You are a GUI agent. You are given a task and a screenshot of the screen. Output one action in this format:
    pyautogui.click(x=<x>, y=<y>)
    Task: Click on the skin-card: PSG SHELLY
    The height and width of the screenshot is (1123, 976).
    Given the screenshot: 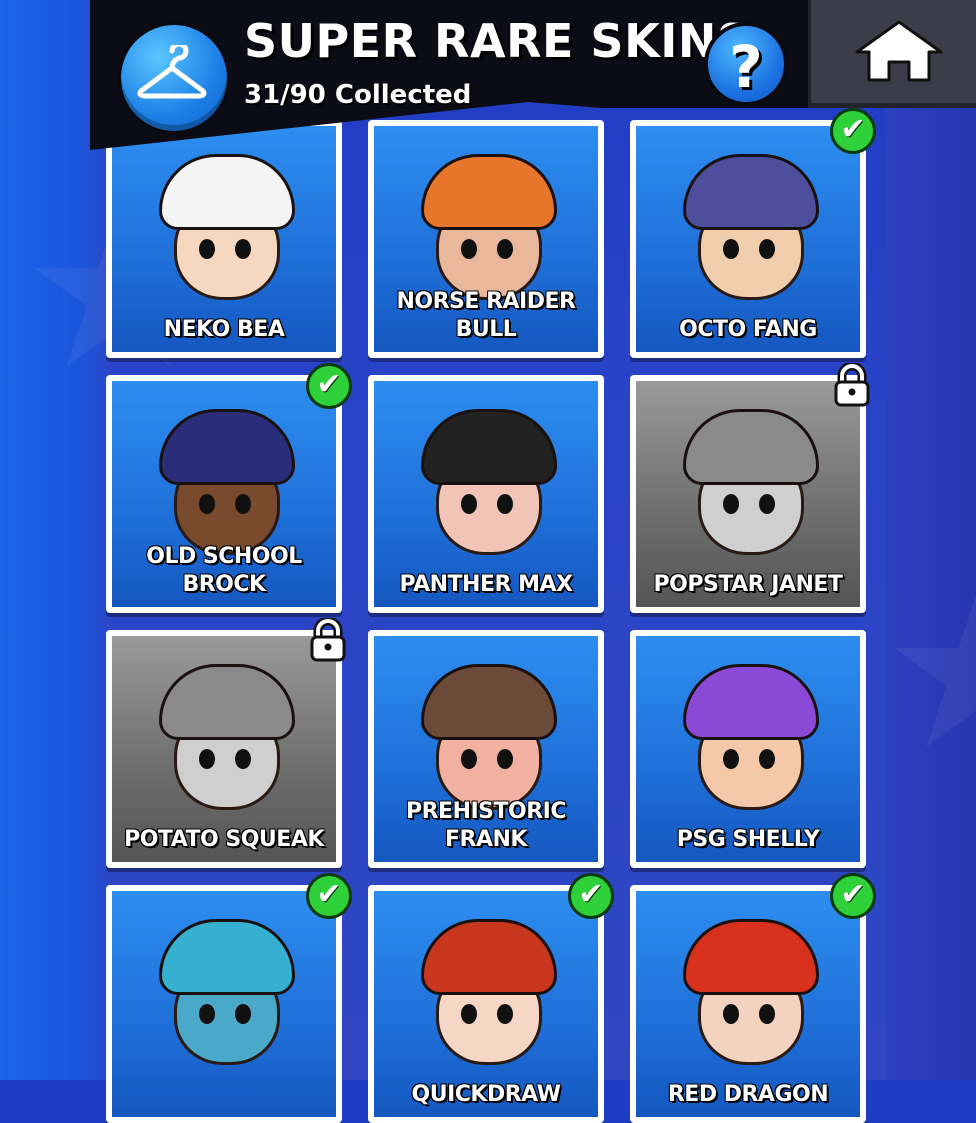 What is the action you would take?
    pyautogui.click(x=748, y=749)
    